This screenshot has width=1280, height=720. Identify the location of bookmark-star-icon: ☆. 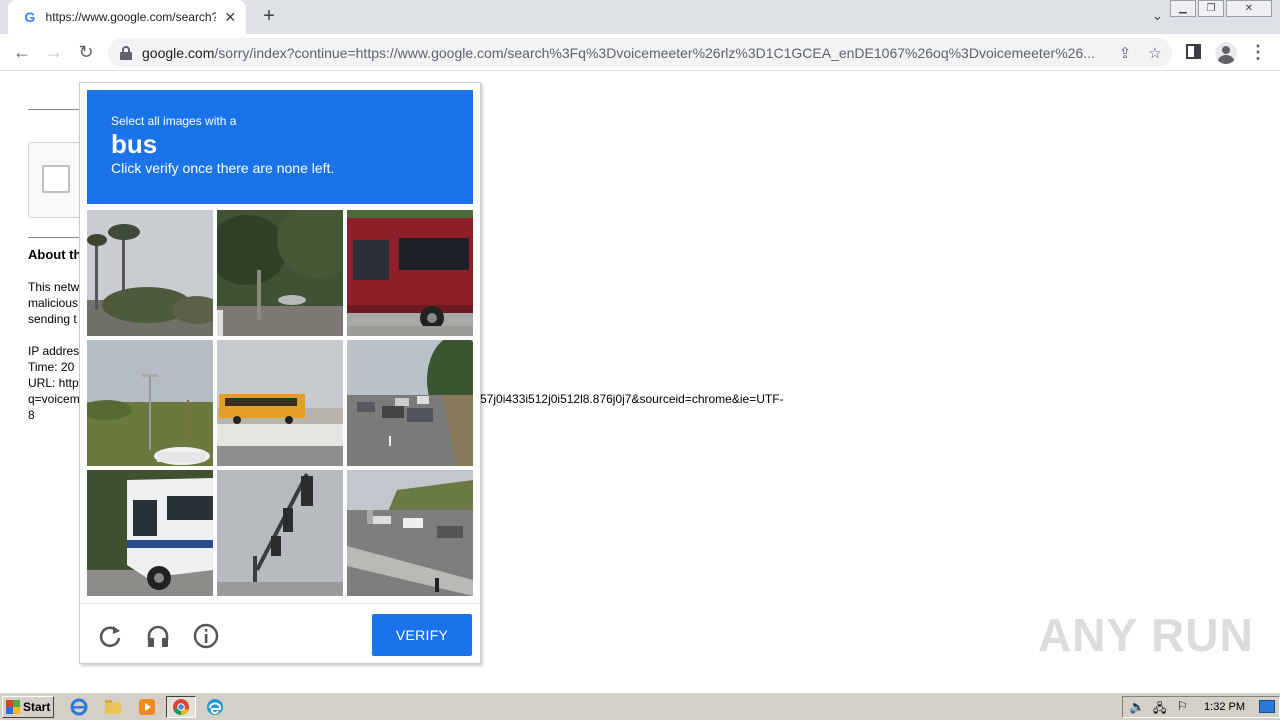
(1155, 53).